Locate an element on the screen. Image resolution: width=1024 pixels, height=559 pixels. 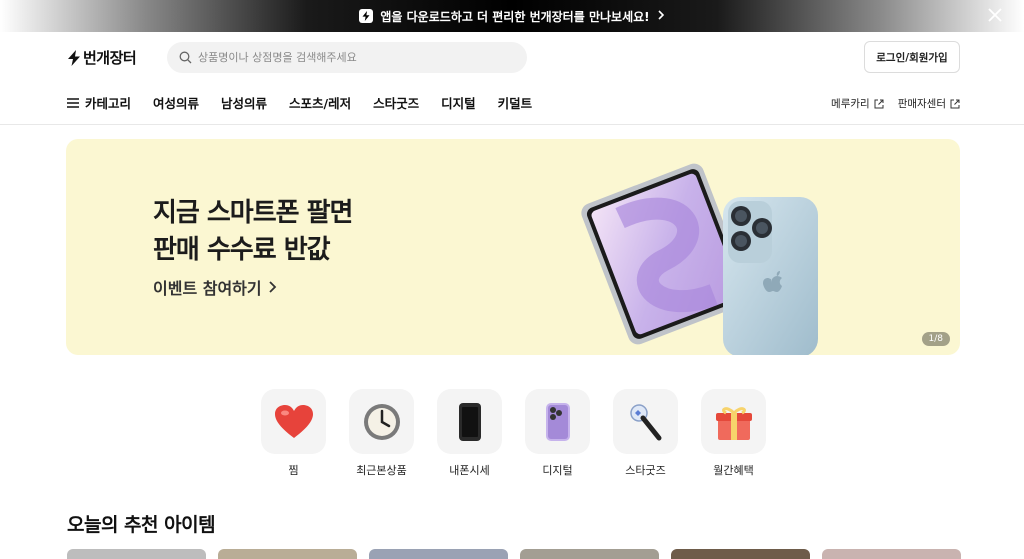
recommended-items-title: 오늘의 추천 아이템 is located at coordinates (141, 525).